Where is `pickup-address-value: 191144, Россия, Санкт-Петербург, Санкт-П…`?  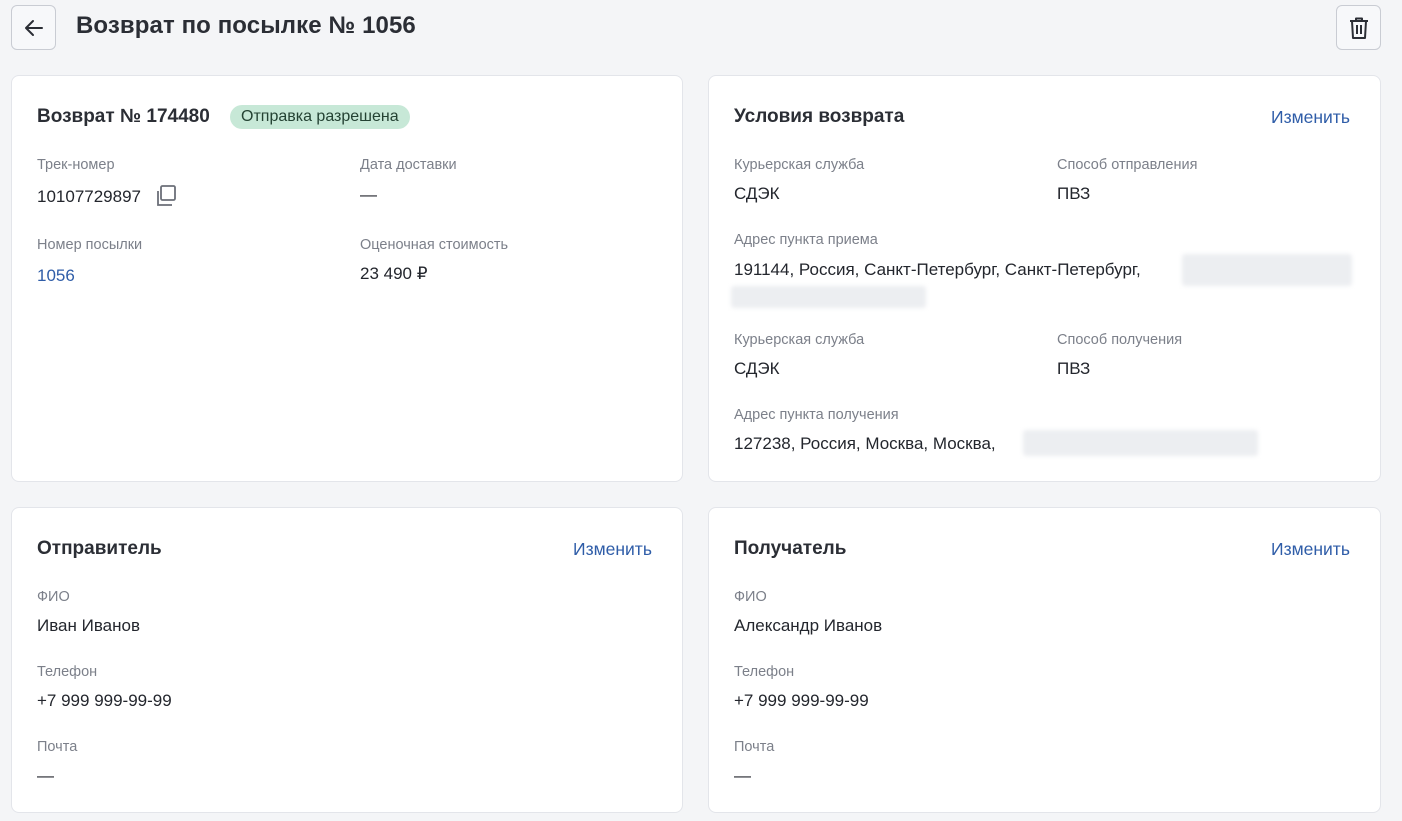 pickup-address-value: 191144, Россия, Санкт-Петербург, Санкт-П… is located at coordinates (937, 269).